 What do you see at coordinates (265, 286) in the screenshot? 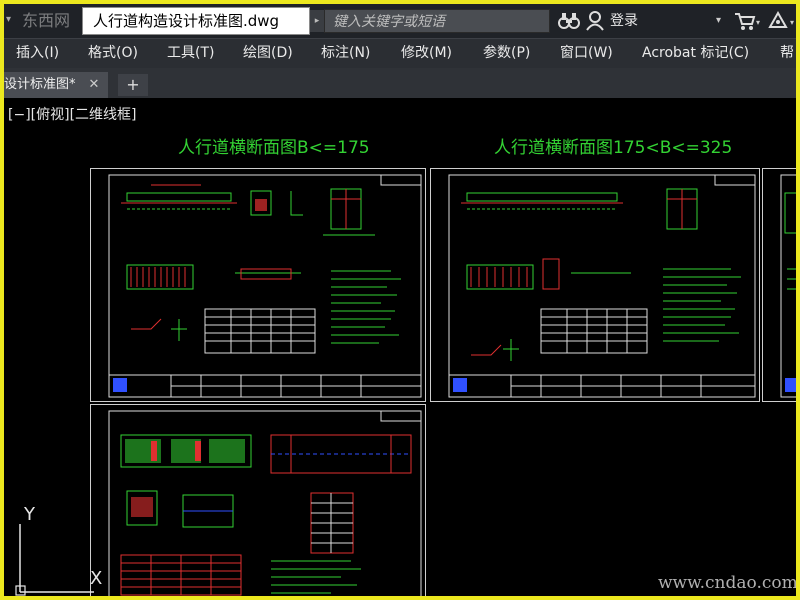
I see `sheet-1-drawing` at bounding box center [265, 286].